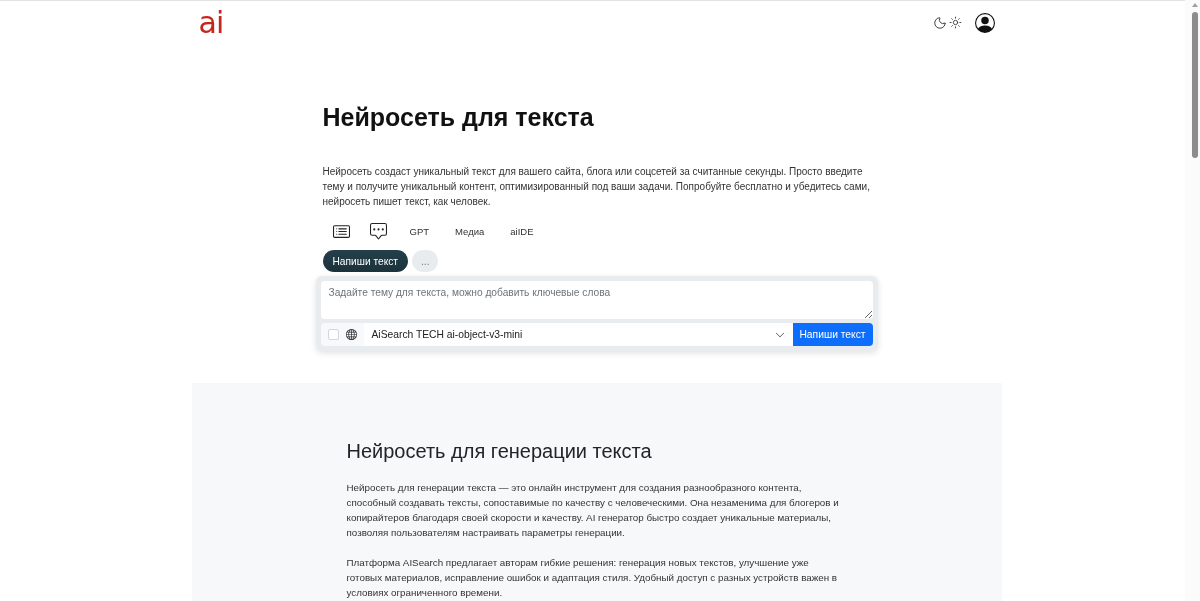  Describe the element at coordinates (351, 334) in the screenshot. I see `globe-icon` at that location.